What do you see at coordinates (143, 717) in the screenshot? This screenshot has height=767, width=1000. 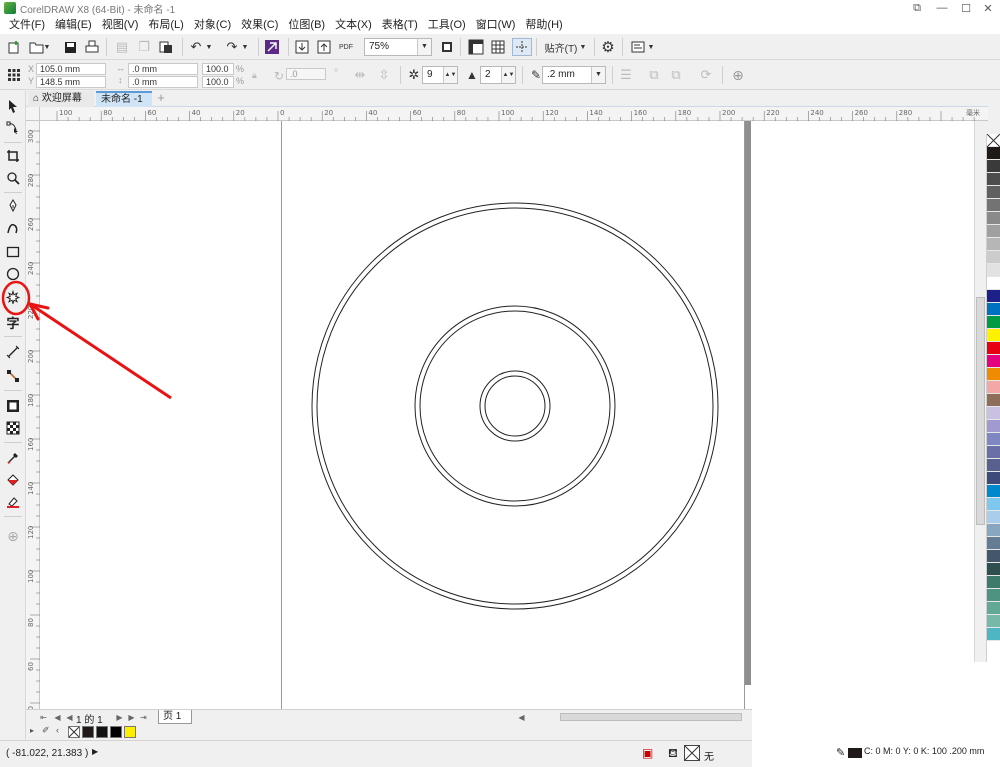 I see `add-page-icon: ⇥` at bounding box center [143, 717].